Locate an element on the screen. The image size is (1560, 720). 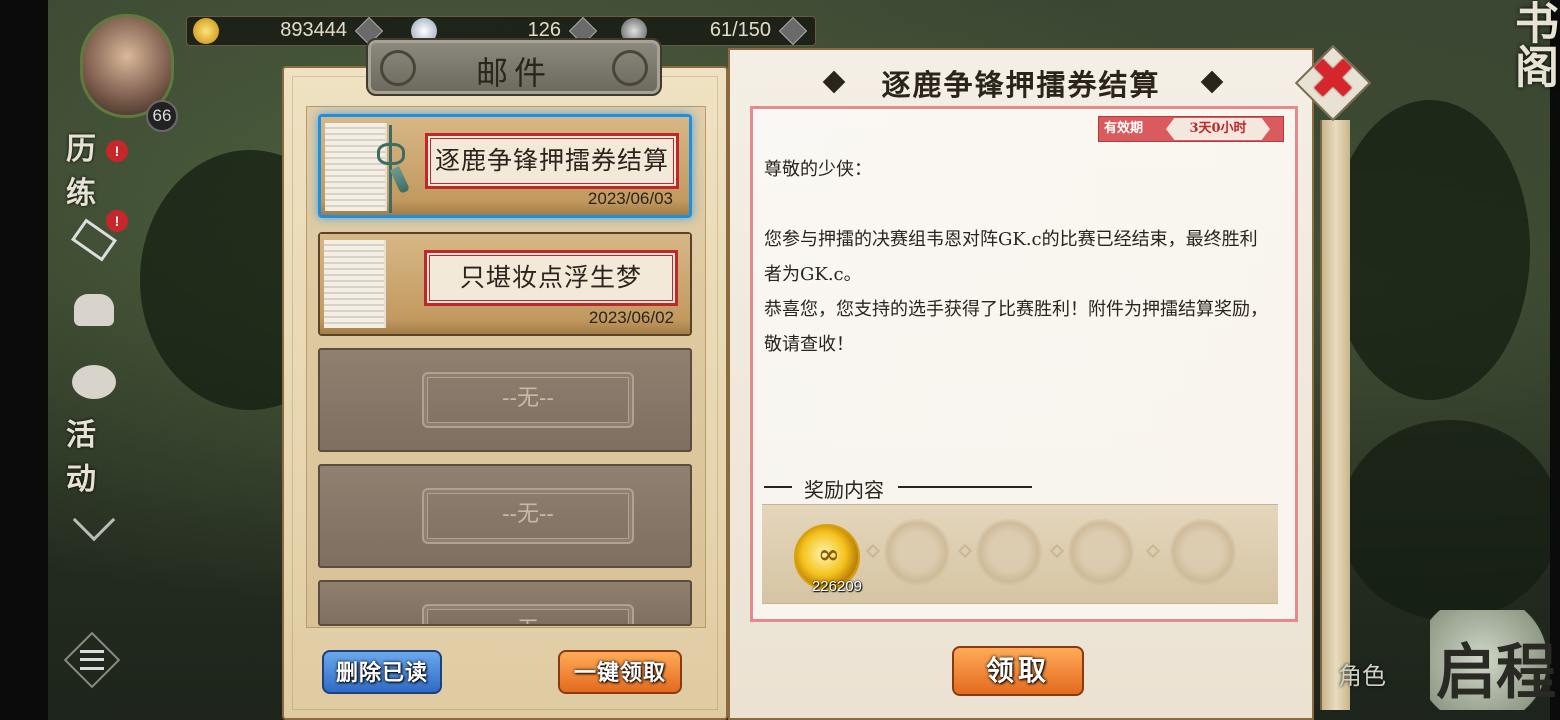
start-journey-label: 启程 is located at coordinates (1496, 673).